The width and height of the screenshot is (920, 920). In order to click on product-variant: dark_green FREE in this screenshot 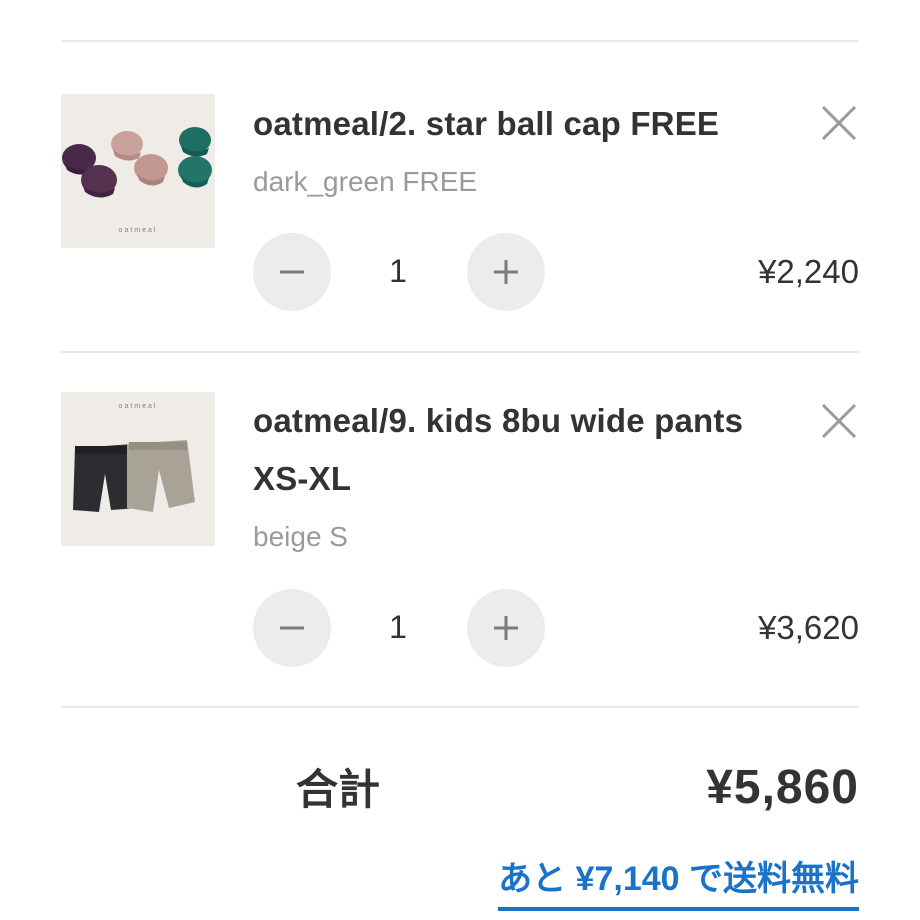, I will do `click(365, 181)`.